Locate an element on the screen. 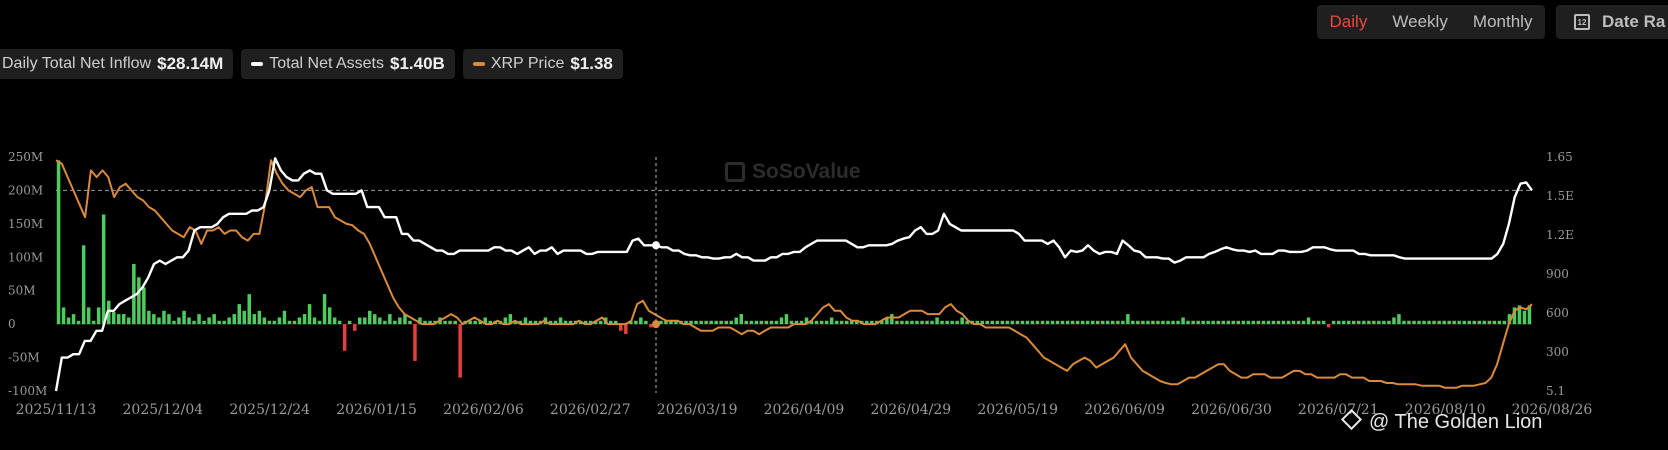  y-right-tick-label: 600 is located at coordinates (1557, 313).